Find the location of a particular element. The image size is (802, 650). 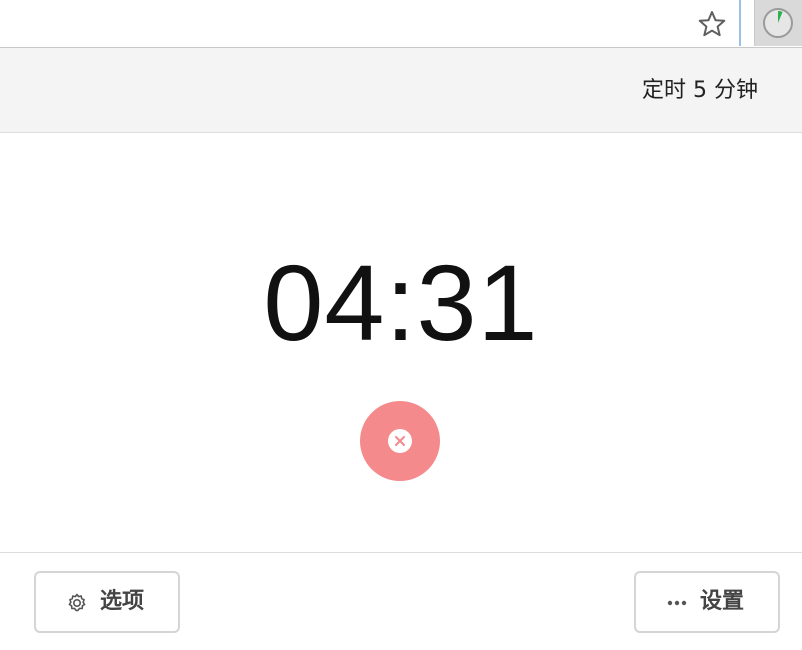

countdown-display: 04:31 is located at coordinates (401, 302).